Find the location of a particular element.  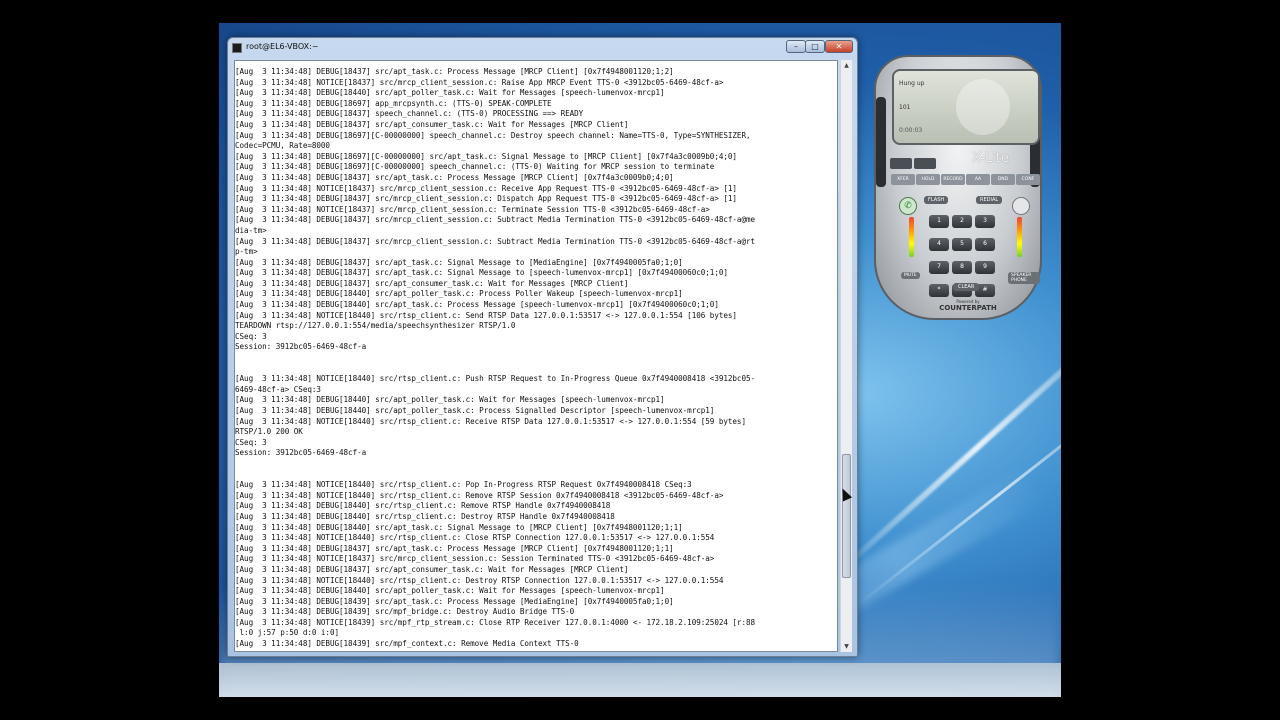

keypad-key: 7 is located at coordinates (939, 267).